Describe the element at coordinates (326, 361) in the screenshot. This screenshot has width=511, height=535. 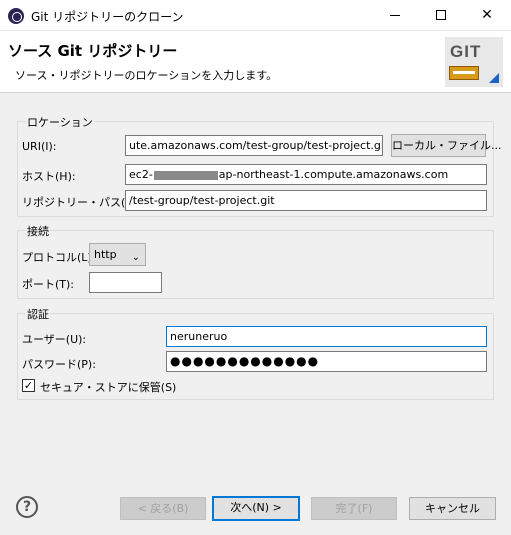
I see `password-input: ●●●●●●●●●●●●●` at that location.